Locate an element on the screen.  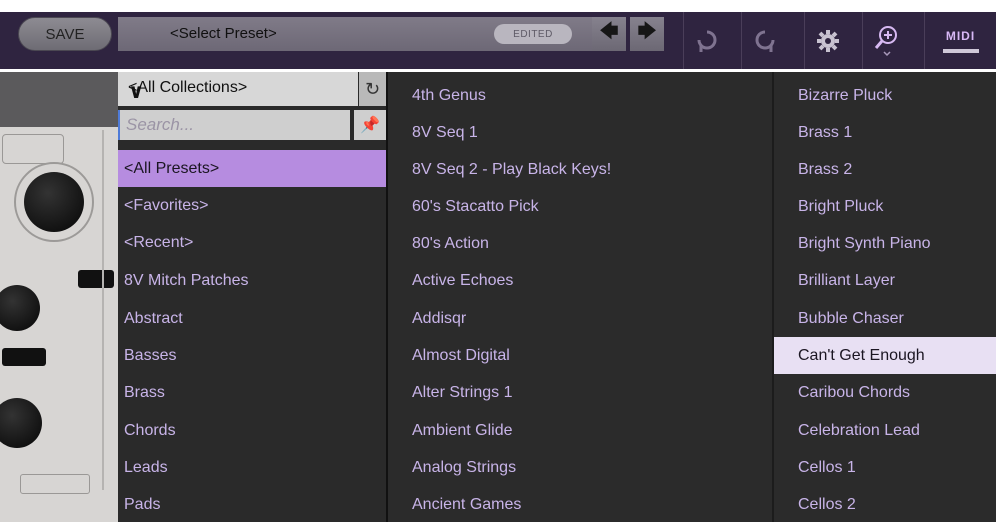
settings-button is located at coordinates (827, 40).